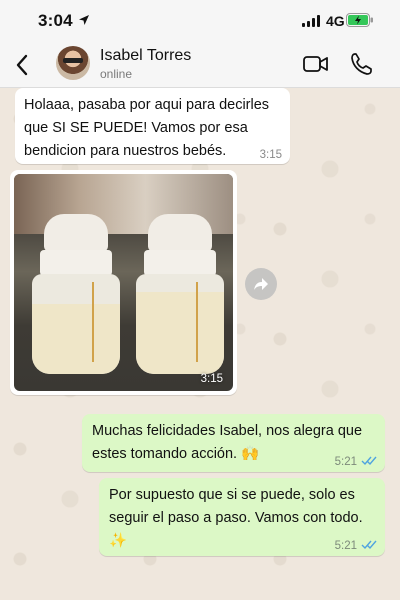 The width and height of the screenshot is (400, 600). What do you see at coordinates (76, 294) in the screenshot?
I see `bottle-left` at bounding box center [76, 294].